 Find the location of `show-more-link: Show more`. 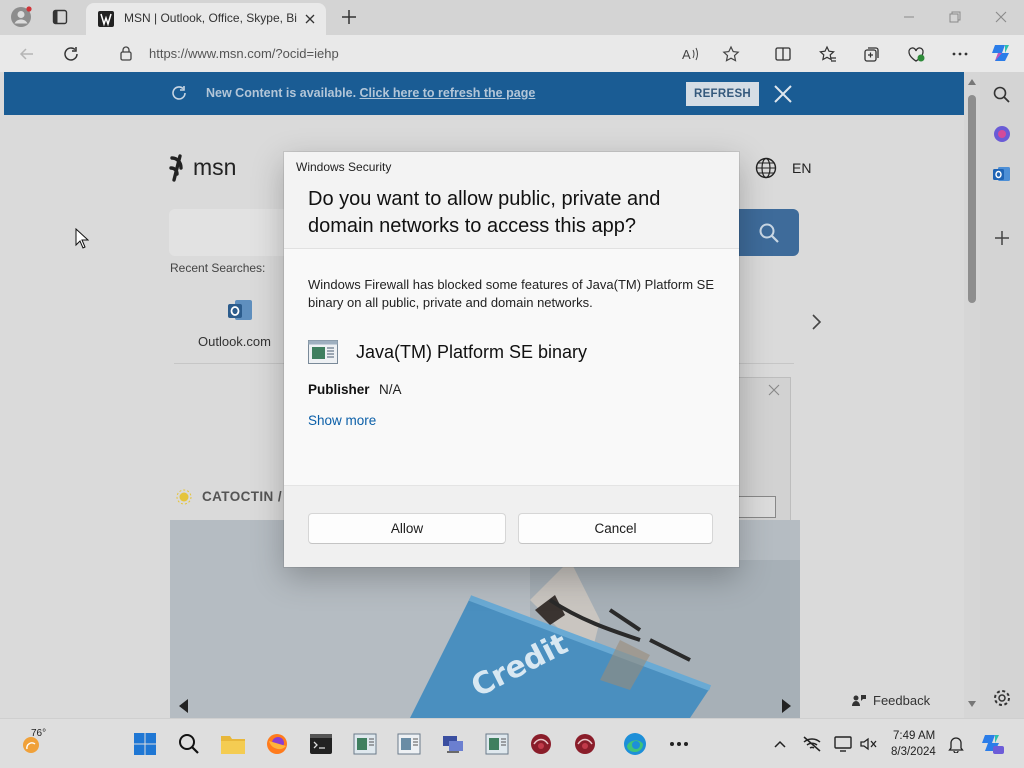

show-more-link: Show more is located at coordinates (342, 420).